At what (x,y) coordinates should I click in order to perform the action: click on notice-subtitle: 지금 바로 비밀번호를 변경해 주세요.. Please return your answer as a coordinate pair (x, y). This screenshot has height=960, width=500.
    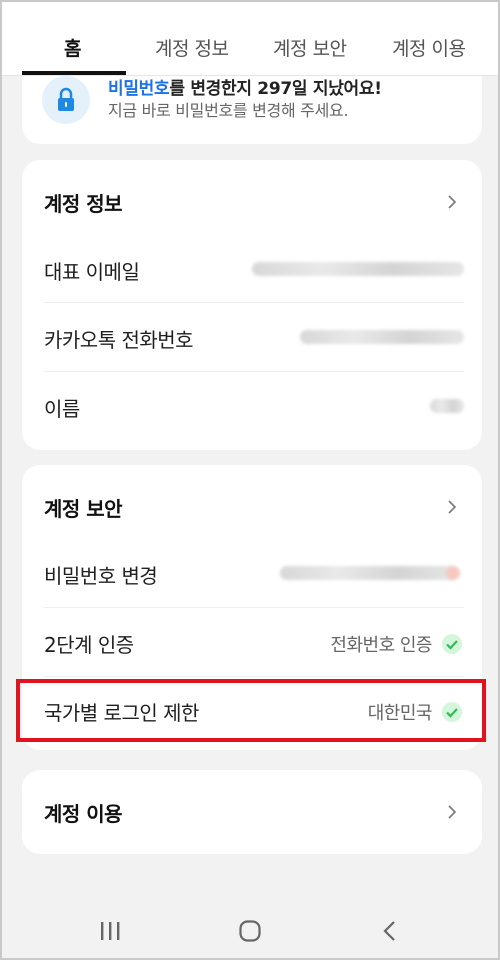
    Looking at the image, I should click on (228, 110).